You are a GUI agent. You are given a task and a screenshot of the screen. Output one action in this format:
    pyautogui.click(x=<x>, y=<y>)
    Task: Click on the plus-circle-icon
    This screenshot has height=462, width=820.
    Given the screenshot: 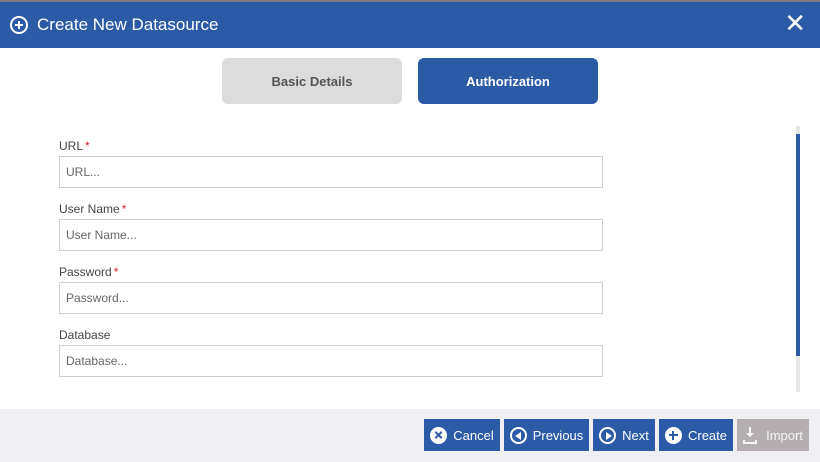 What is the action you would take?
    pyautogui.click(x=19, y=25)
    